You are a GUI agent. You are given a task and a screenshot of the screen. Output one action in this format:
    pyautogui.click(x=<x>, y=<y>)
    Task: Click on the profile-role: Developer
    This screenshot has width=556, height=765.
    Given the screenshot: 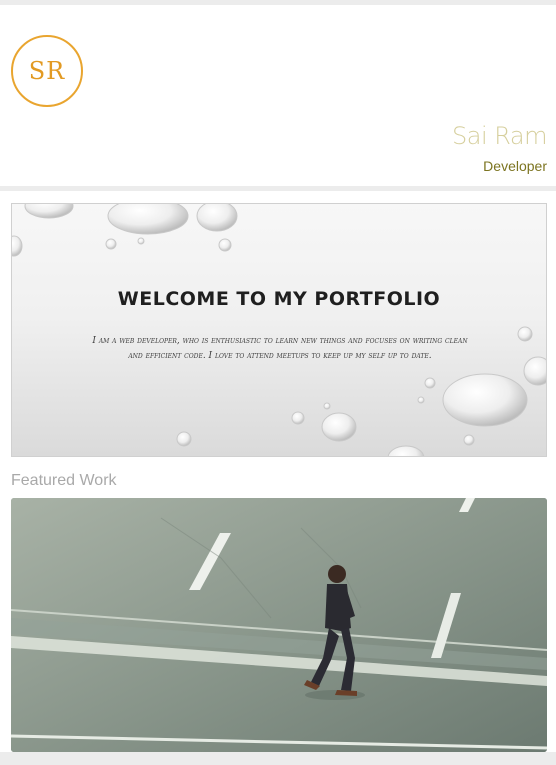 What is the action you would take?
    pyautogui.click(x=515, y=166)
    